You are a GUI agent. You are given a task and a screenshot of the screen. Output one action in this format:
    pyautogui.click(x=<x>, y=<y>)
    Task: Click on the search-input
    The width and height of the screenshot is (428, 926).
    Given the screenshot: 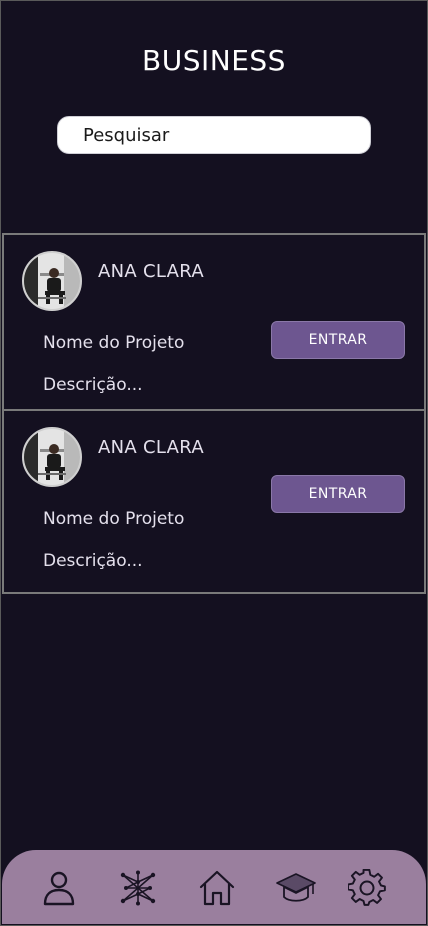 What is the action you would take?
    pyautogui.click(x=214, y=135)
    